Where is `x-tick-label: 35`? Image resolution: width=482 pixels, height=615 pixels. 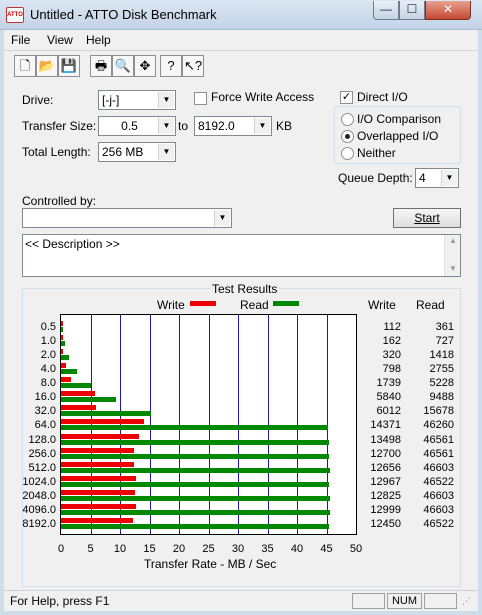
x-tick-label: 35 is located at coordinates (267, 549).